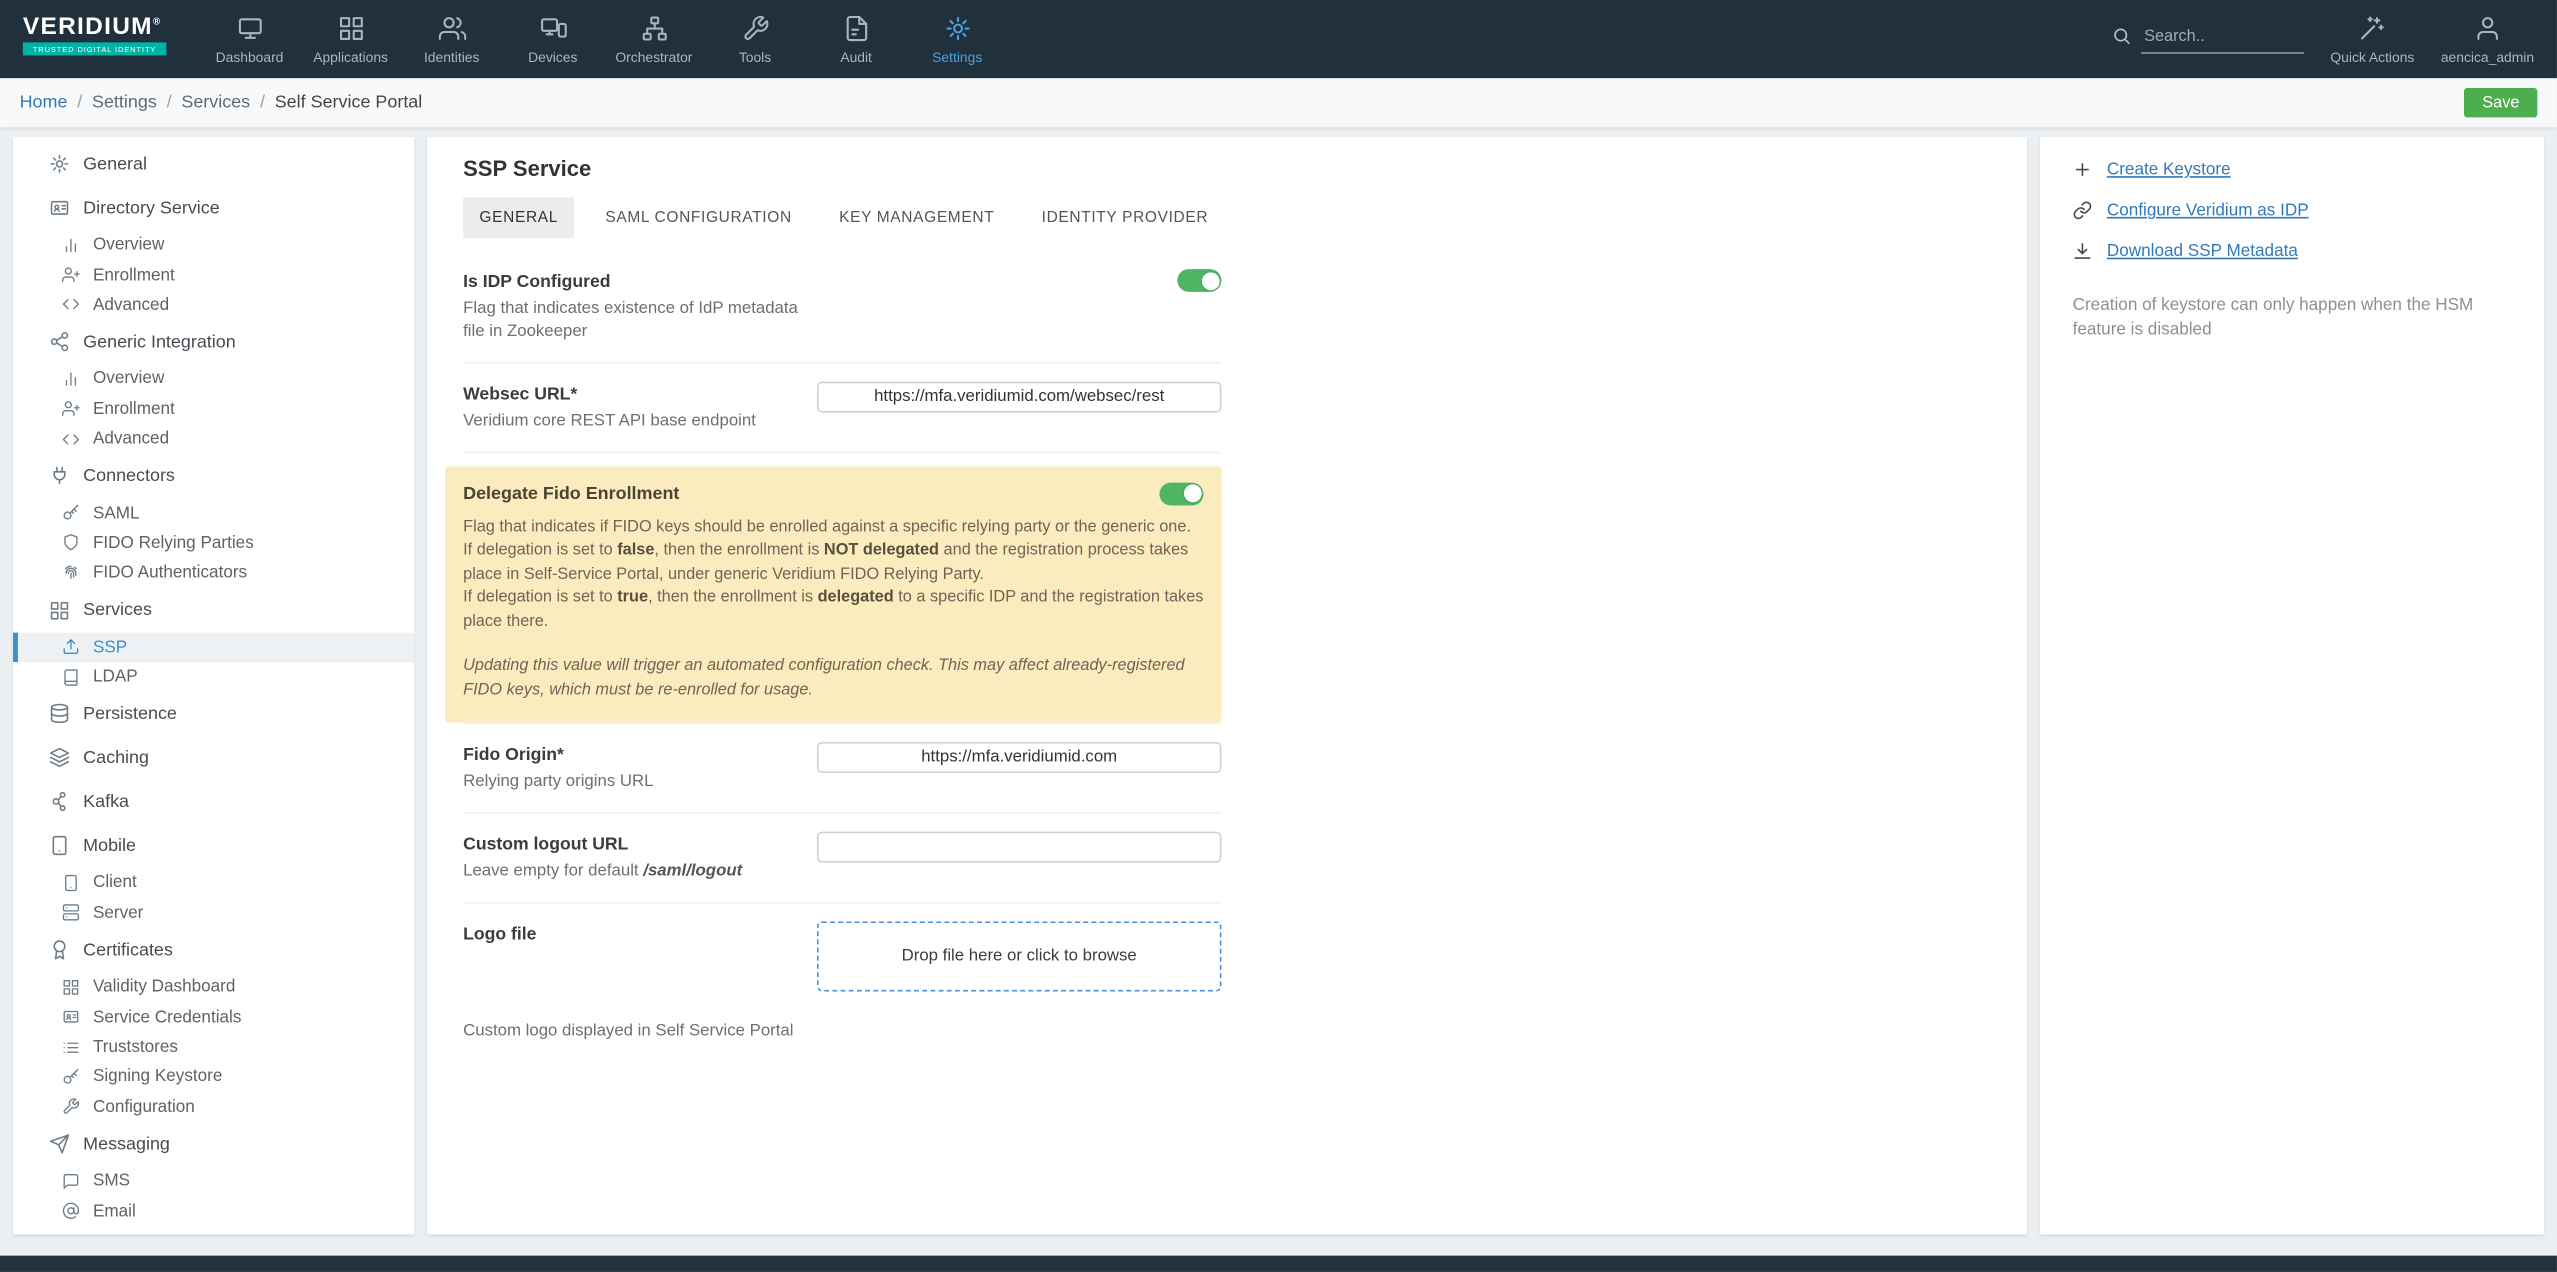  Describe the element at coordinates (917, 217) in the screenshot. I see `tab-key-management: KEY MANAGEMENT` at that location.